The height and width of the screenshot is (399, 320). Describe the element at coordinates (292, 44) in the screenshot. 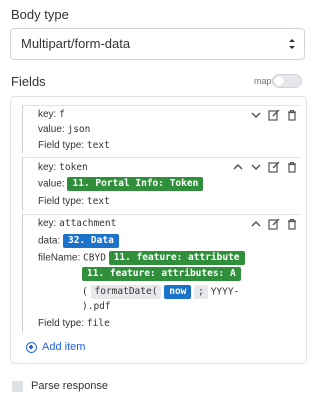

I see `select-arrows-icon` at that location.